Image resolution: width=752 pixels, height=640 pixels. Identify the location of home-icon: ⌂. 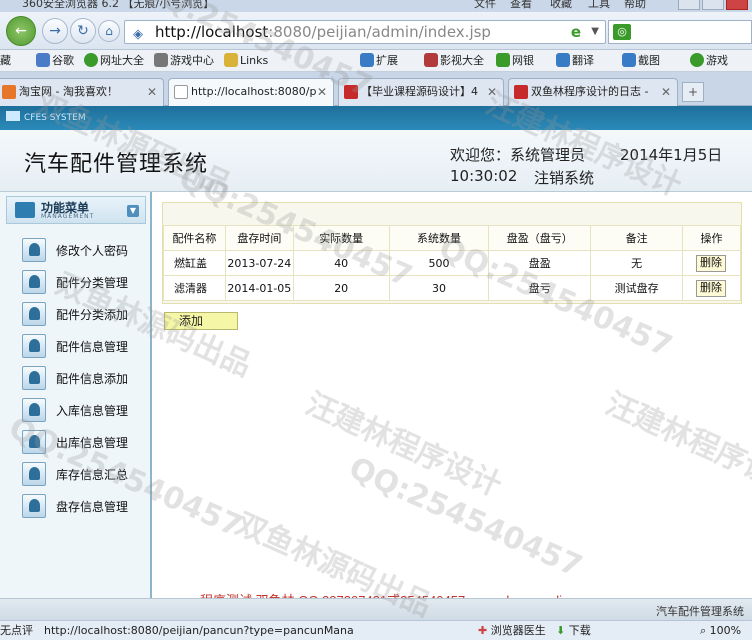
(109, 31).